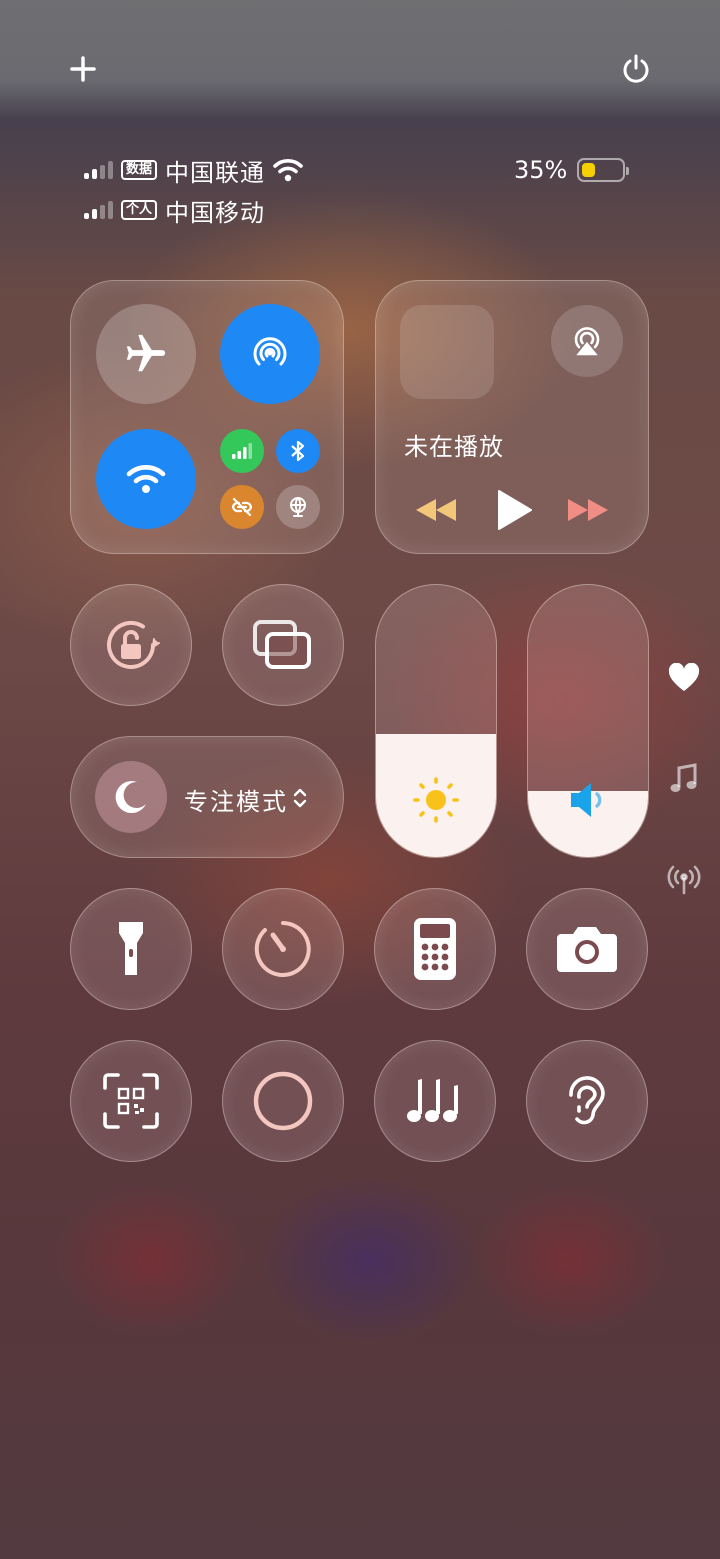 The height and width of the screenshot is (1559, 720). Describe the element at coordinates (300, 798) in the screenshot. I see `chevron-updown-icon` at that location.